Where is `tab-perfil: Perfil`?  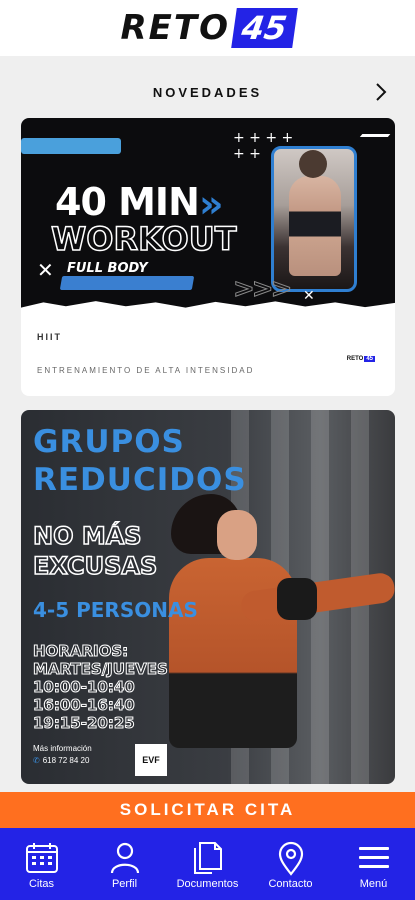
tab-perfil: Perfil is located at coordinates (124, 864).